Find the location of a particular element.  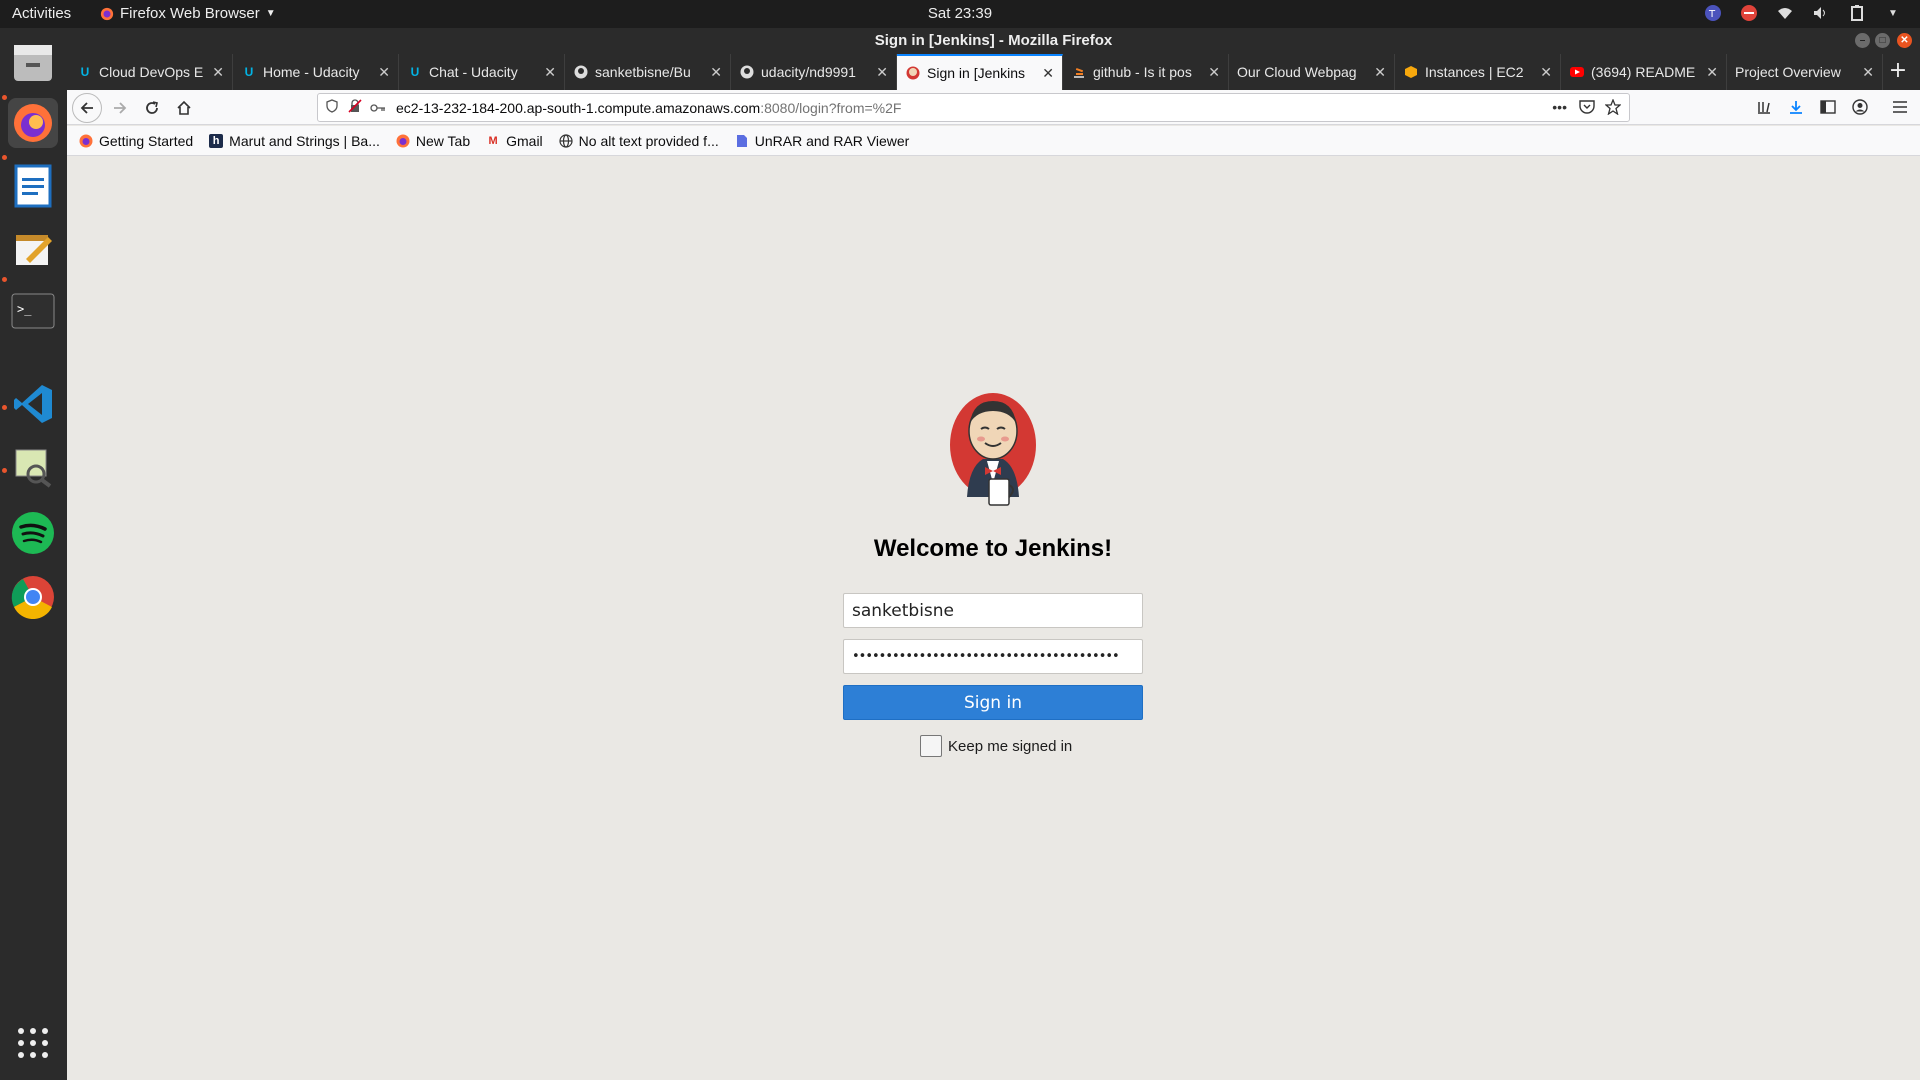

system-menu-chevron-icon: ▼ is located at coordinates (1893, 13).